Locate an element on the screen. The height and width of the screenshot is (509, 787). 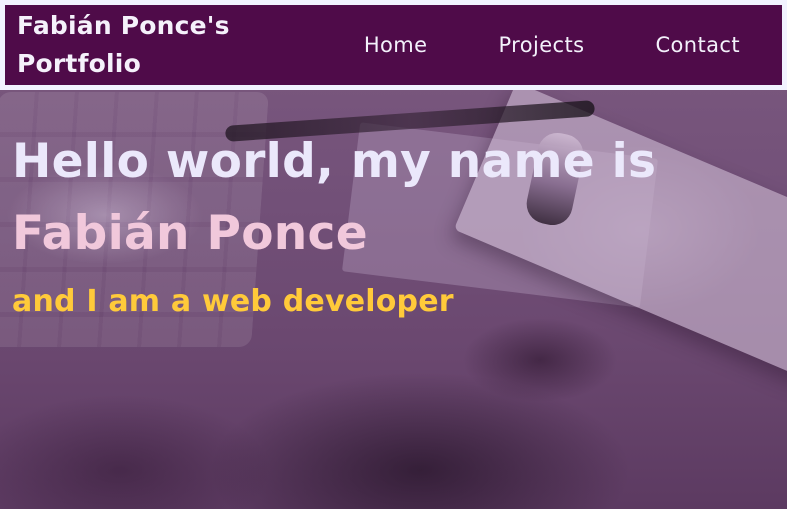
nav-links: Home Projects Contact is located at coordinates (516, 45).